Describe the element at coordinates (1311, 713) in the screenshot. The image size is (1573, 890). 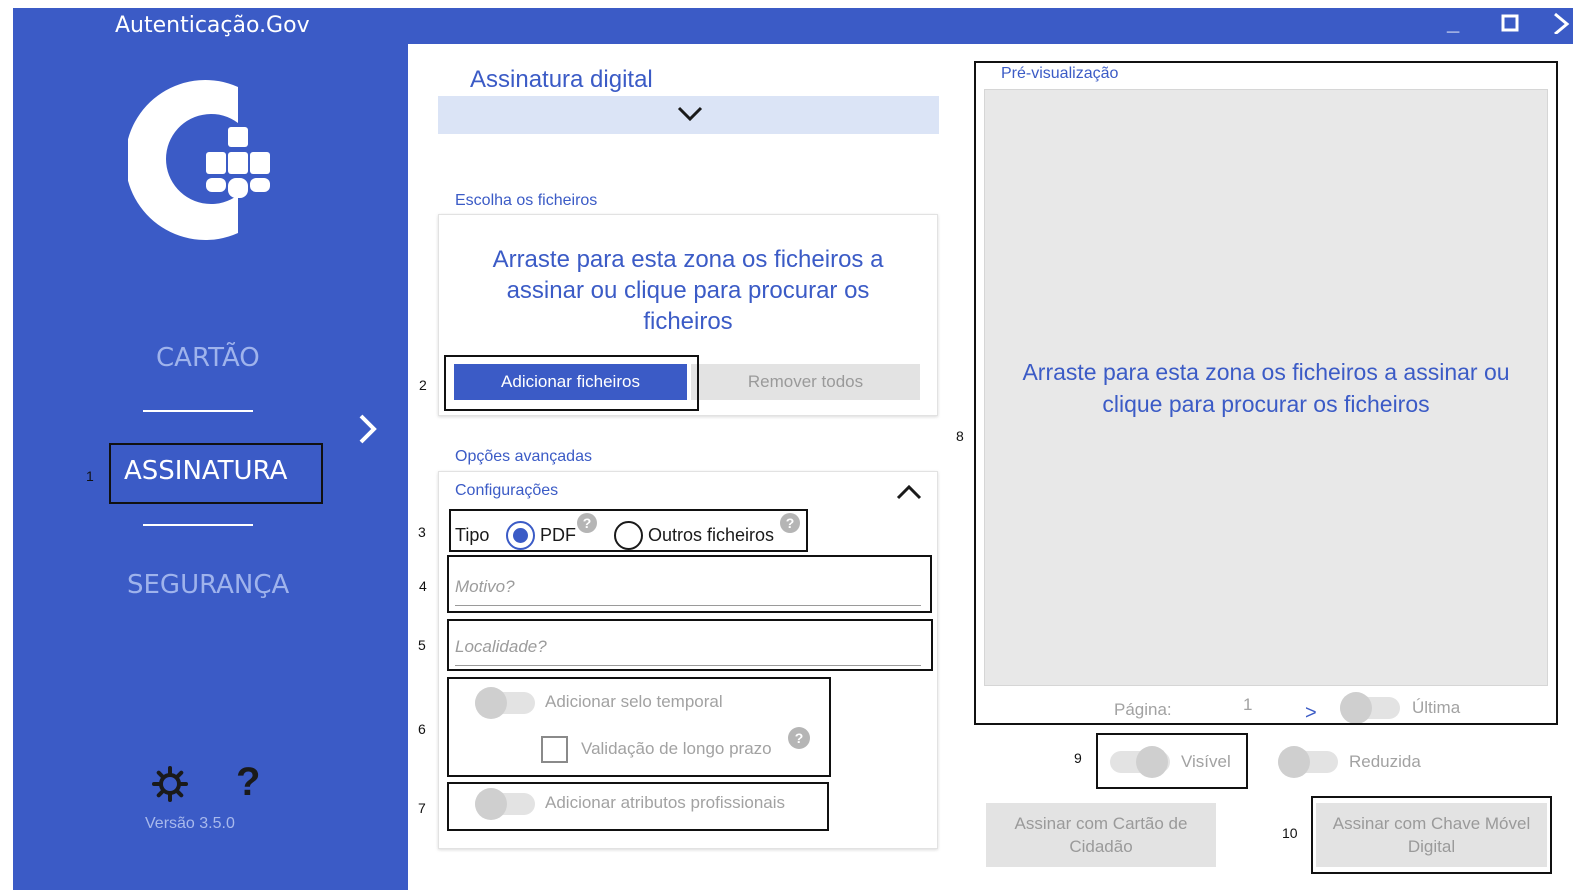
I see `next-page-button: >` at that location.